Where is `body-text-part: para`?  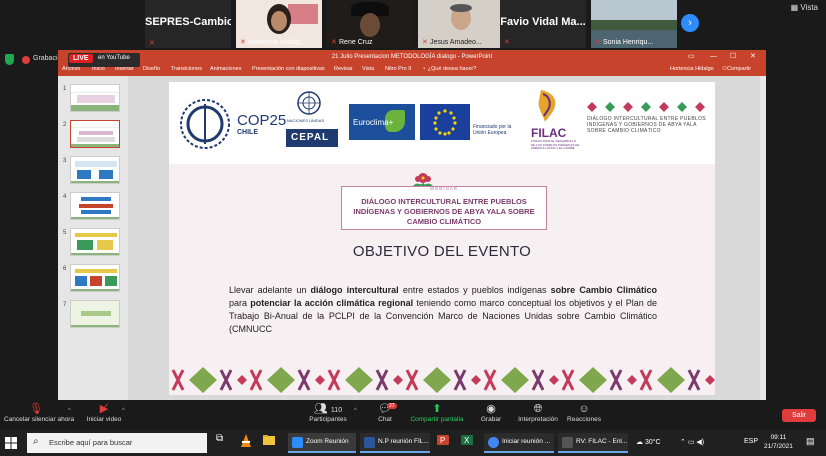 body-text-part: para is located at coordinates (240, 303).